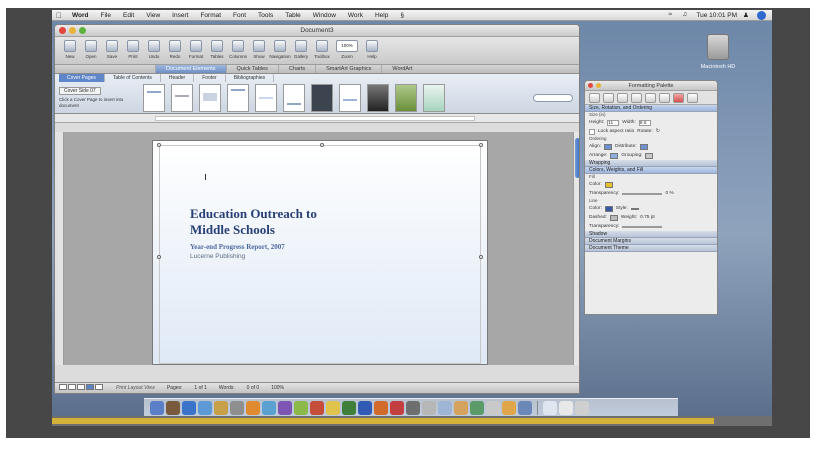 Image resolution: width=819 pixels, height=460 pixels. What do you see at coordinates (196, 49) in the screenshot?
I see `format-button: Format` at bounding box center [196, 49].